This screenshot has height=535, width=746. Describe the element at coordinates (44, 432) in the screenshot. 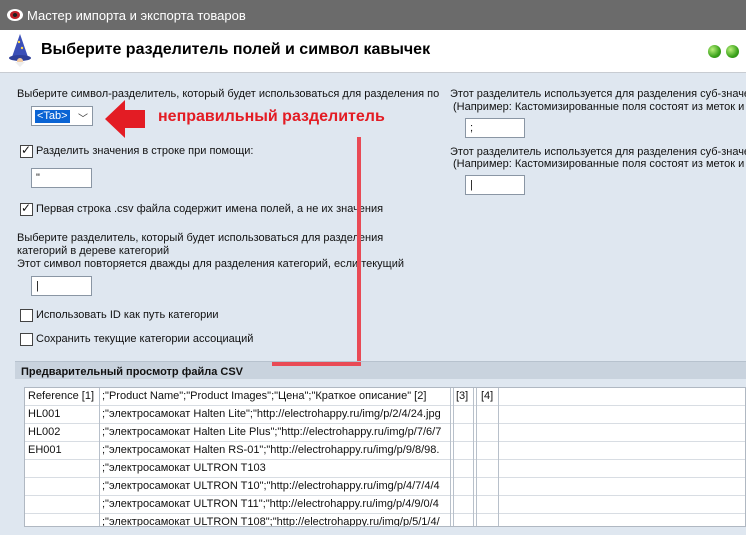

I see `table-cell: HL002` at that location.